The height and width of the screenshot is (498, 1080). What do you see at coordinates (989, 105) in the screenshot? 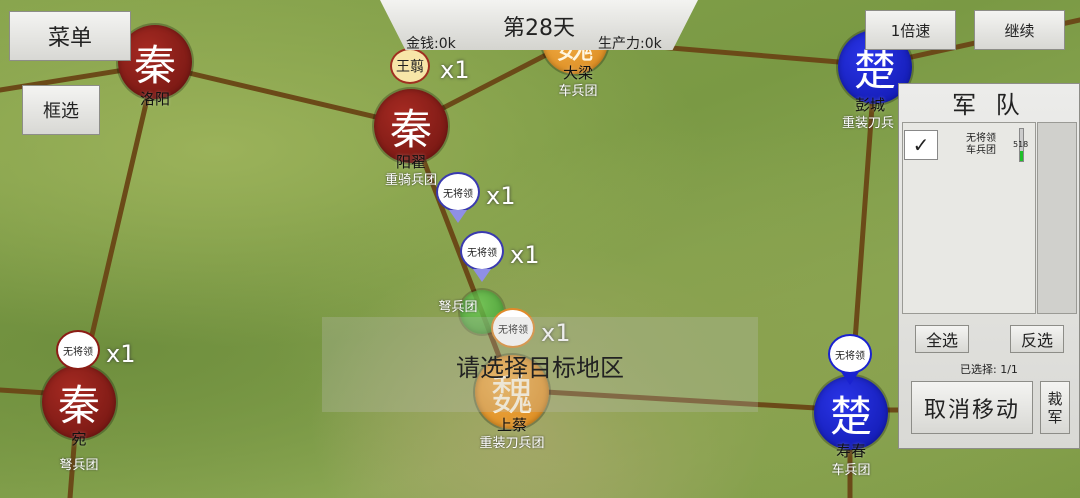
I see `army-panel-title: 军 队` at bounding box center [989, 105].